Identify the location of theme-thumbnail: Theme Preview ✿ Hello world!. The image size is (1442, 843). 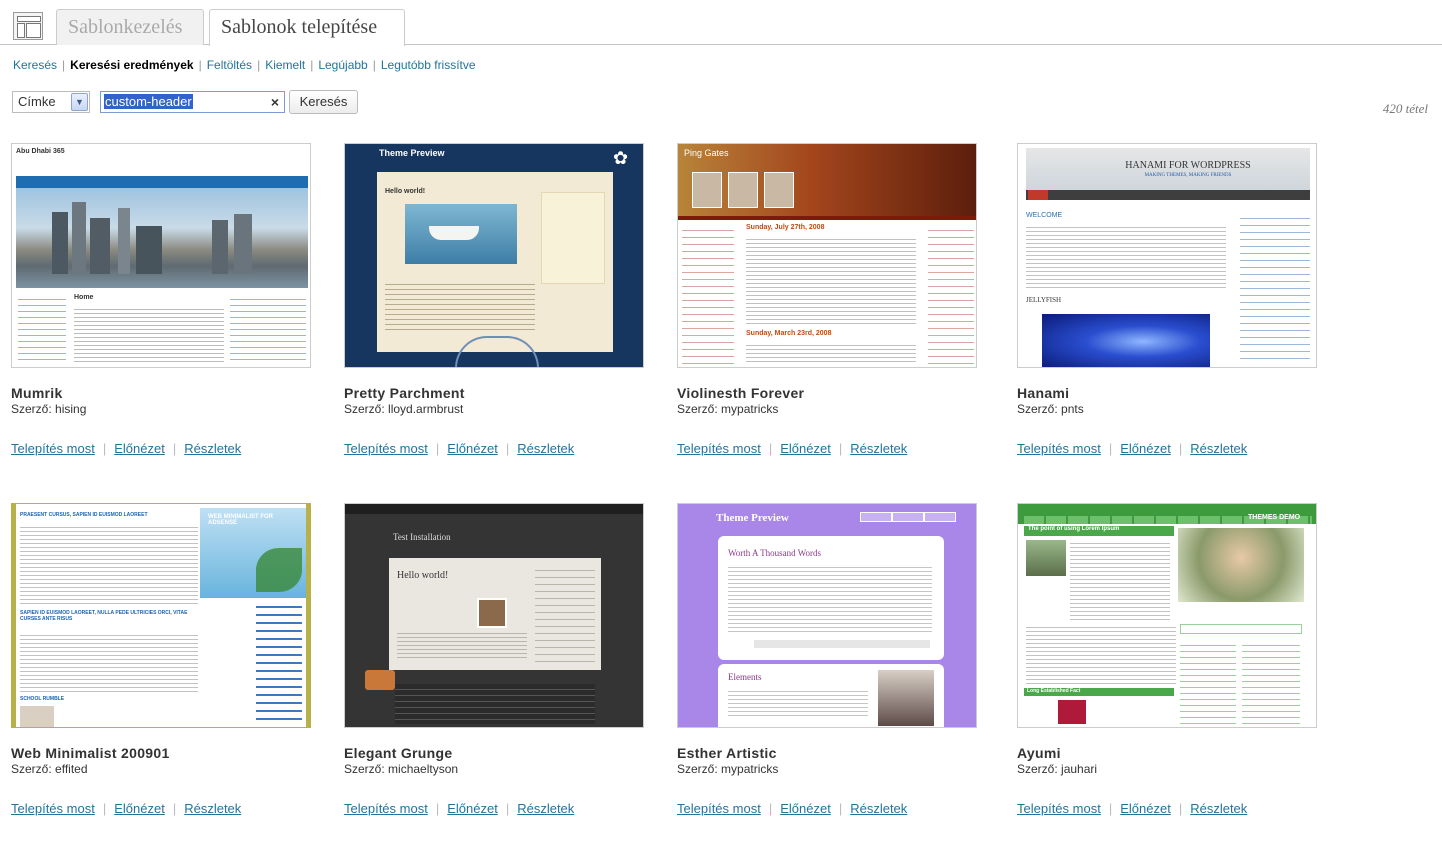
(494, 255).